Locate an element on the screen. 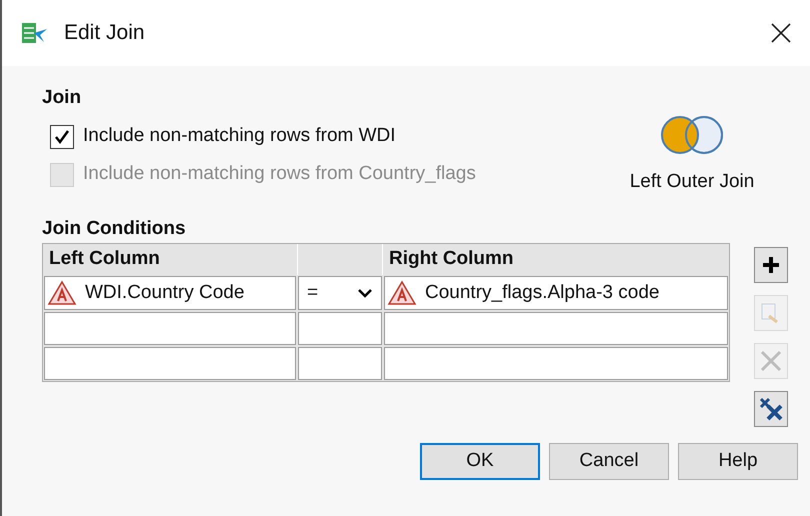 The height and width of the screenshot is (516, 810). plus-icon is located at coordinates (771, 265).